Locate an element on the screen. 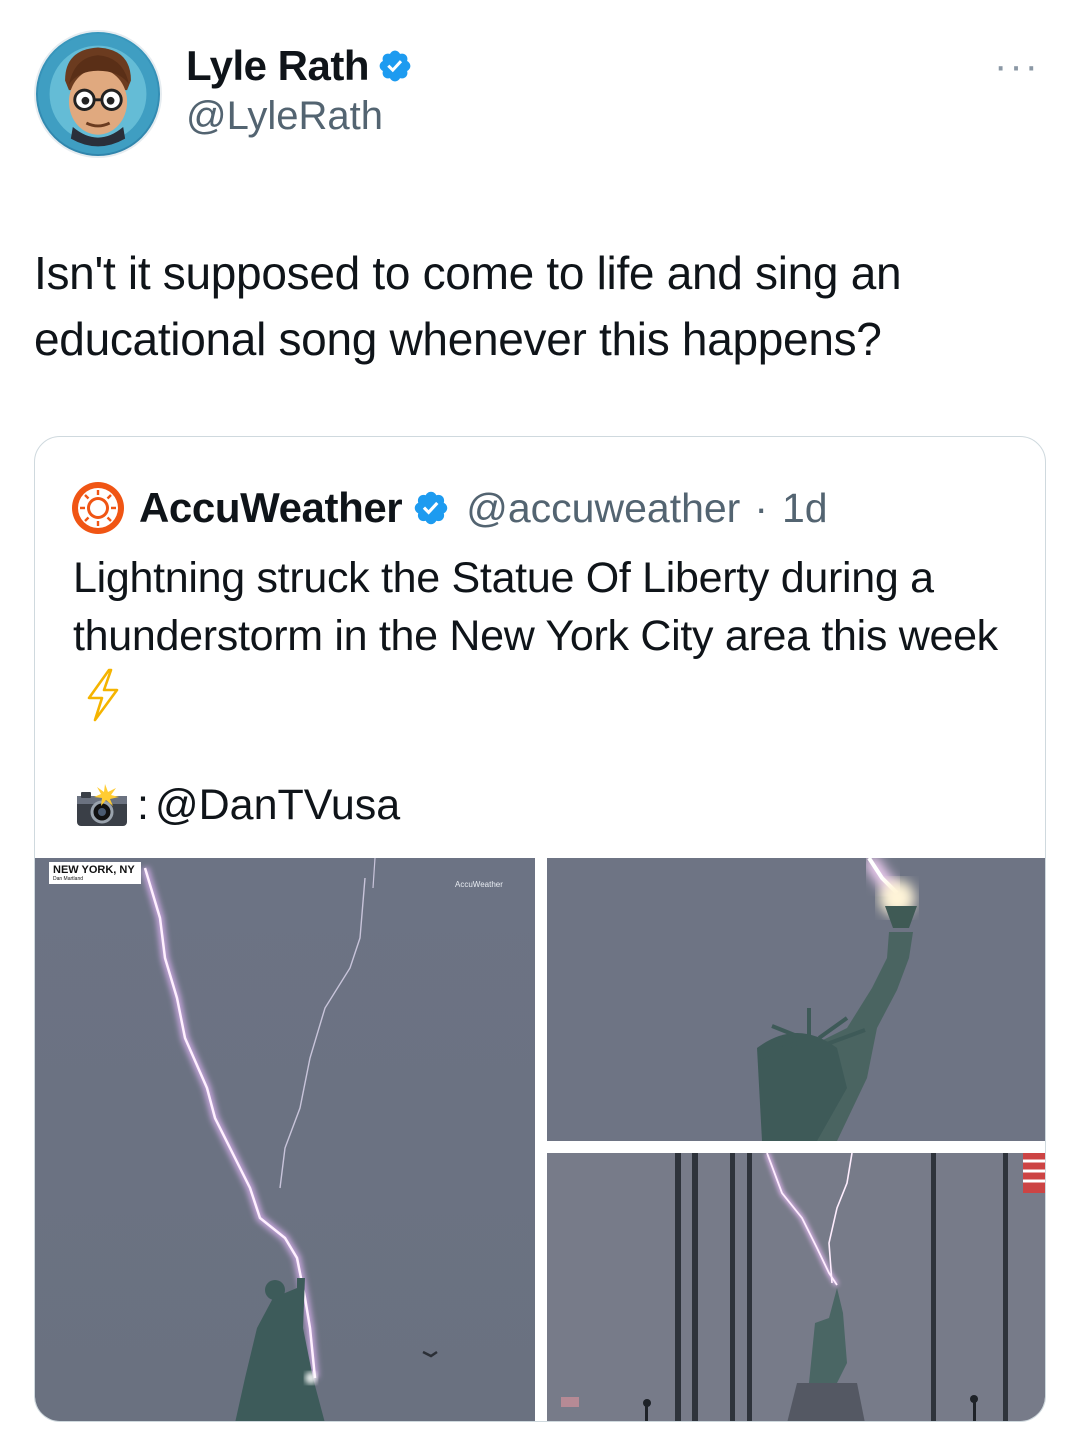 The image size is (1080, 1445). photo-credit: : @DanTVusa is located at coordinates (236, 805).